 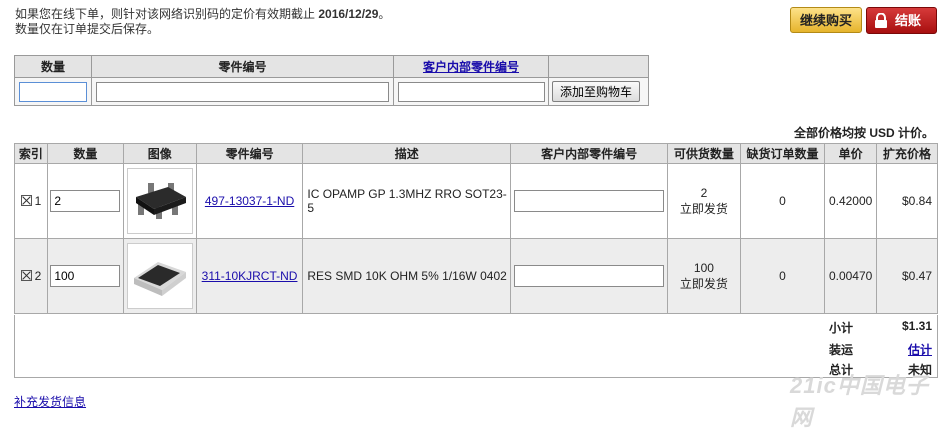 I want to click on col-available: 可供货数量, so click(x=704, y=153).